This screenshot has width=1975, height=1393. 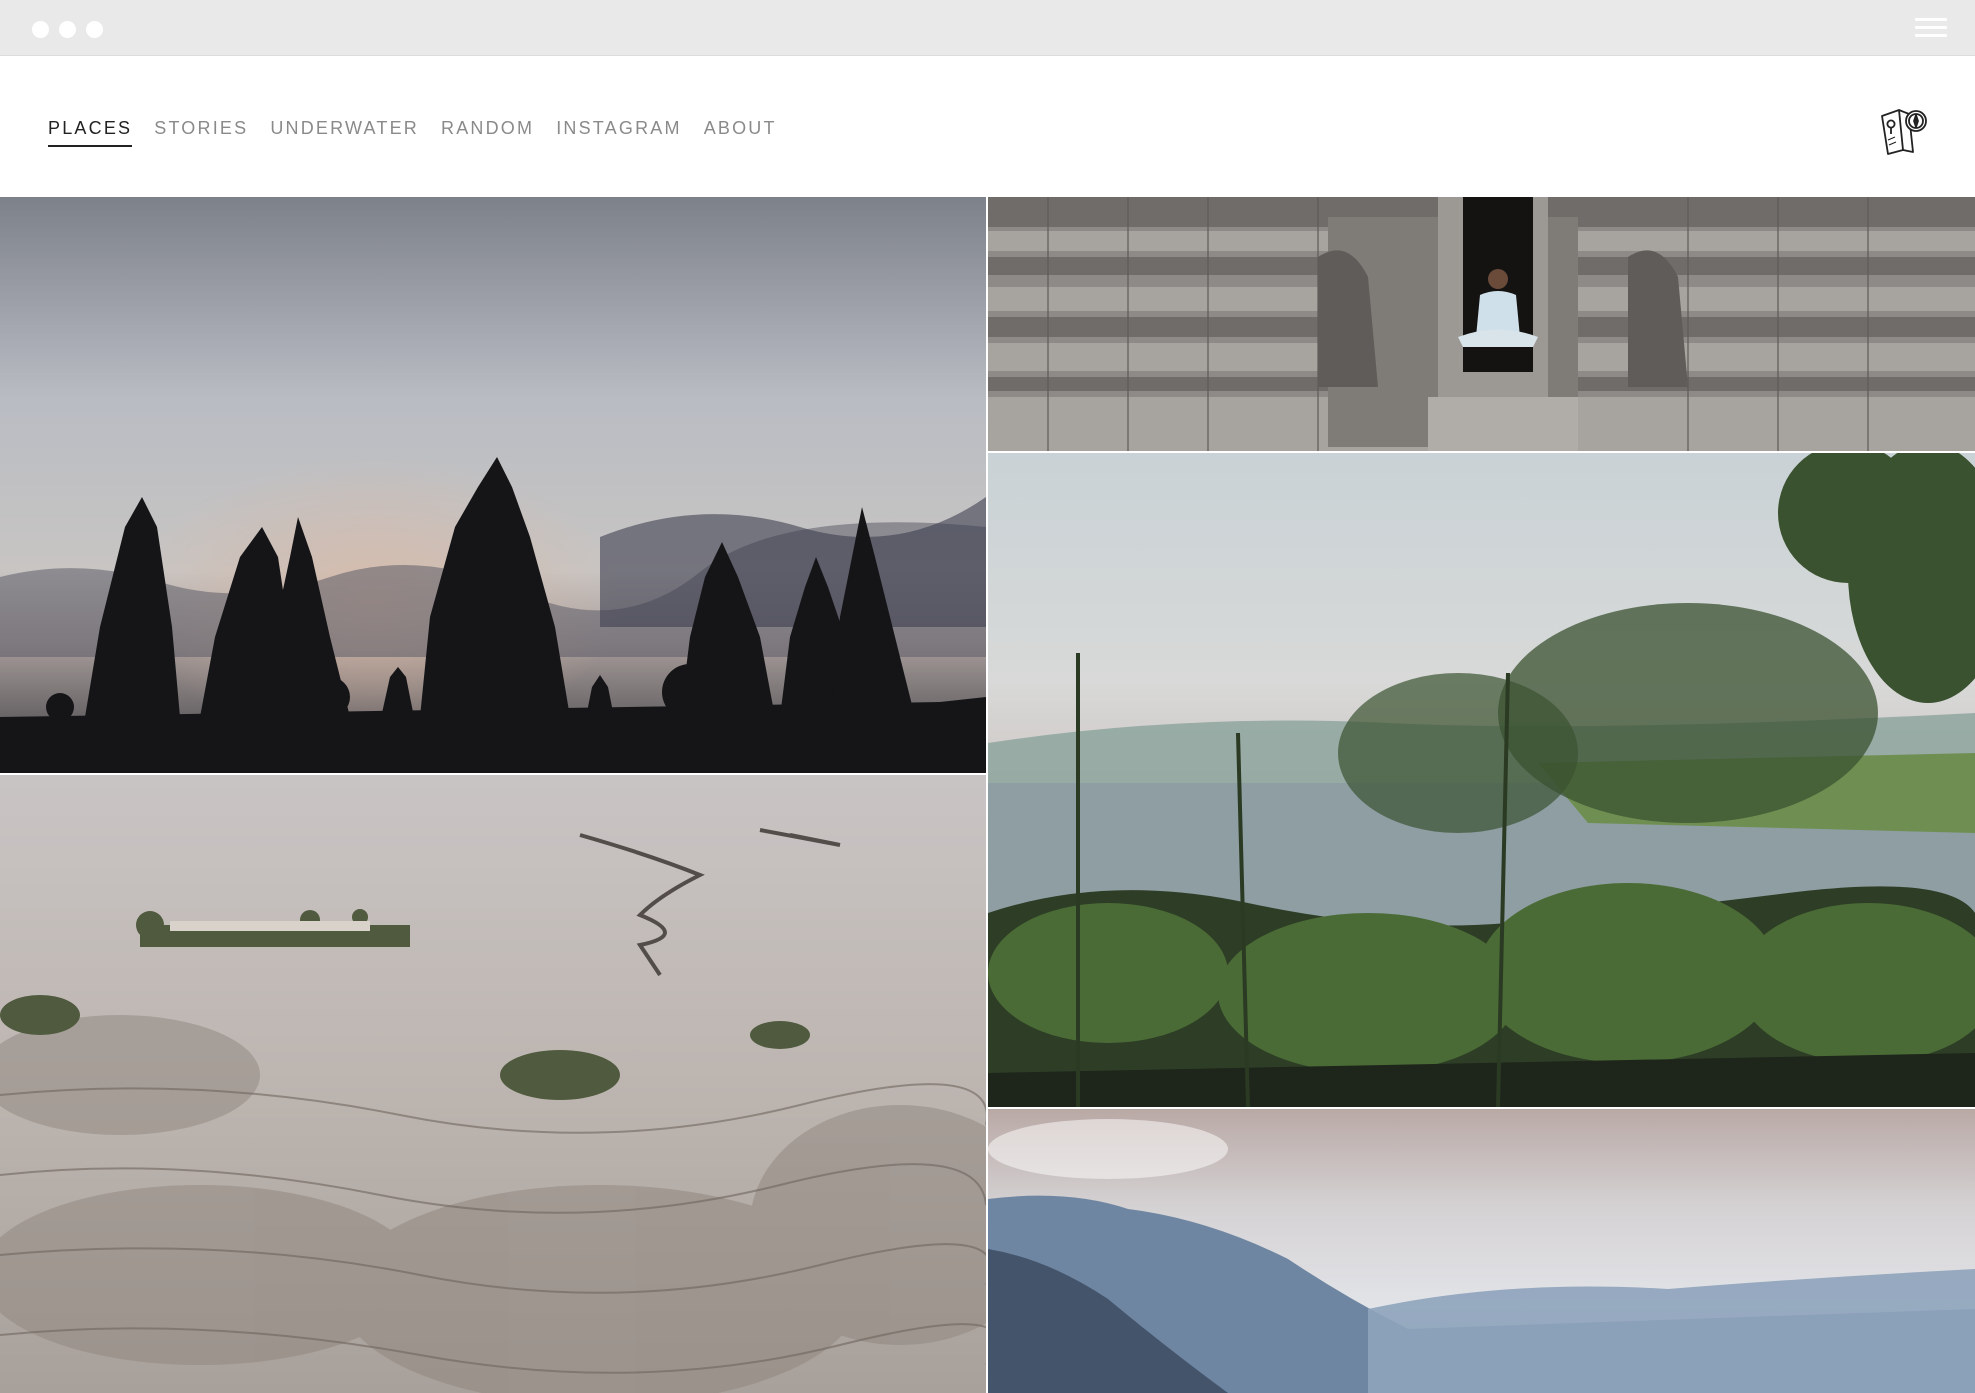 I want to click on window-dot-minimize, so click(x=67, y=29).